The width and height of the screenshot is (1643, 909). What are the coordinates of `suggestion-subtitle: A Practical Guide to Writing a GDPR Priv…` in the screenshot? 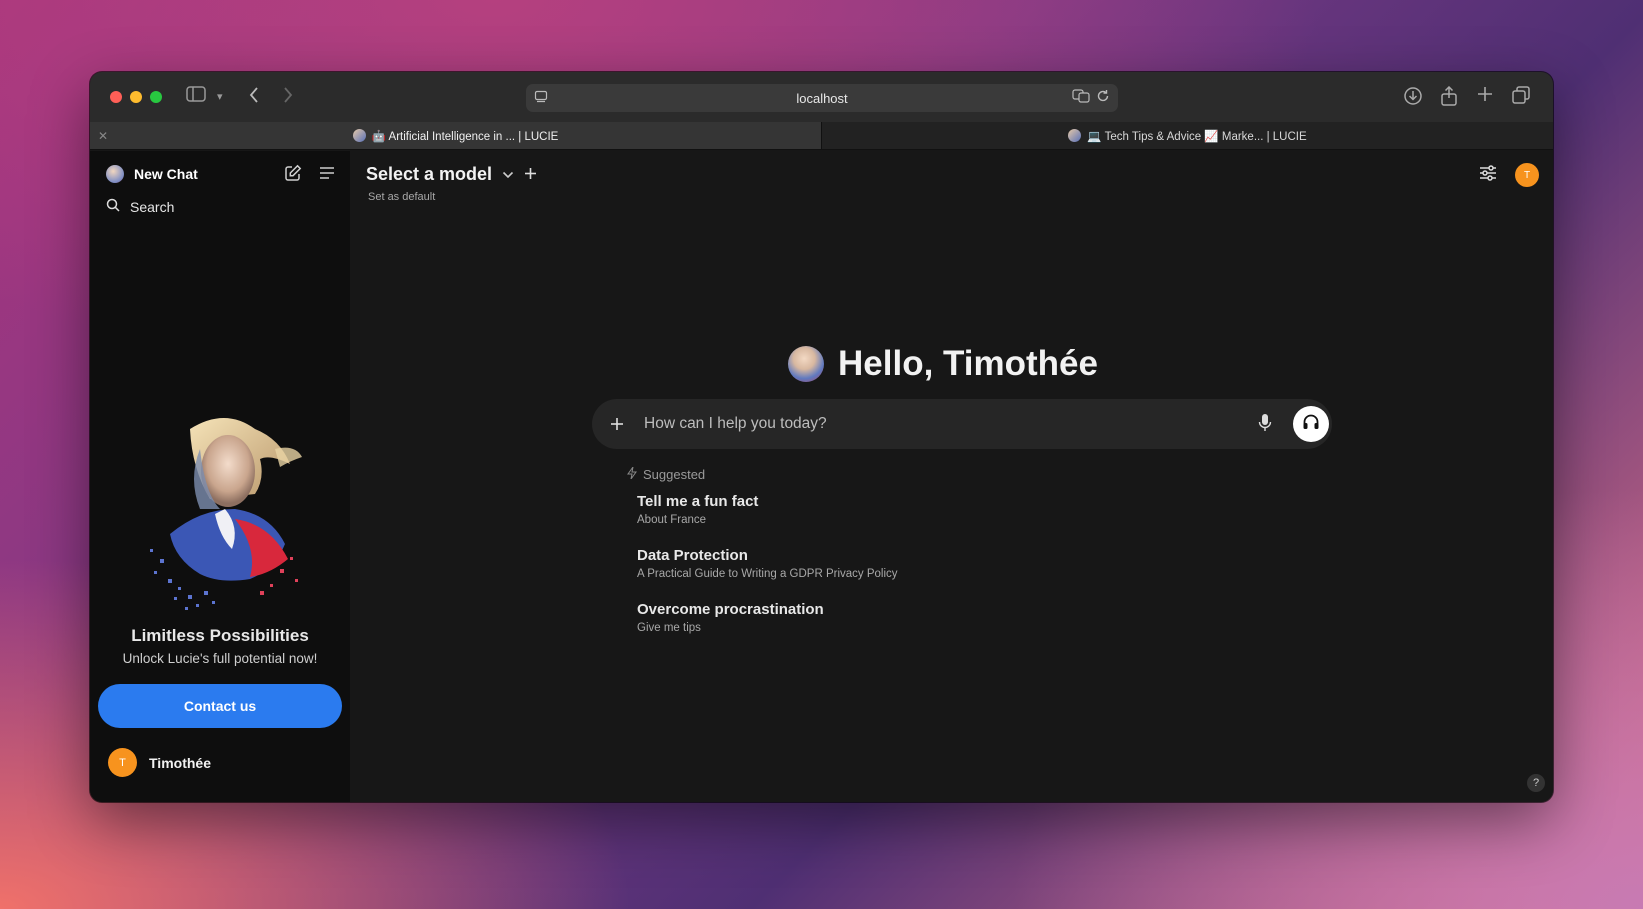 It's located at (767, 574).